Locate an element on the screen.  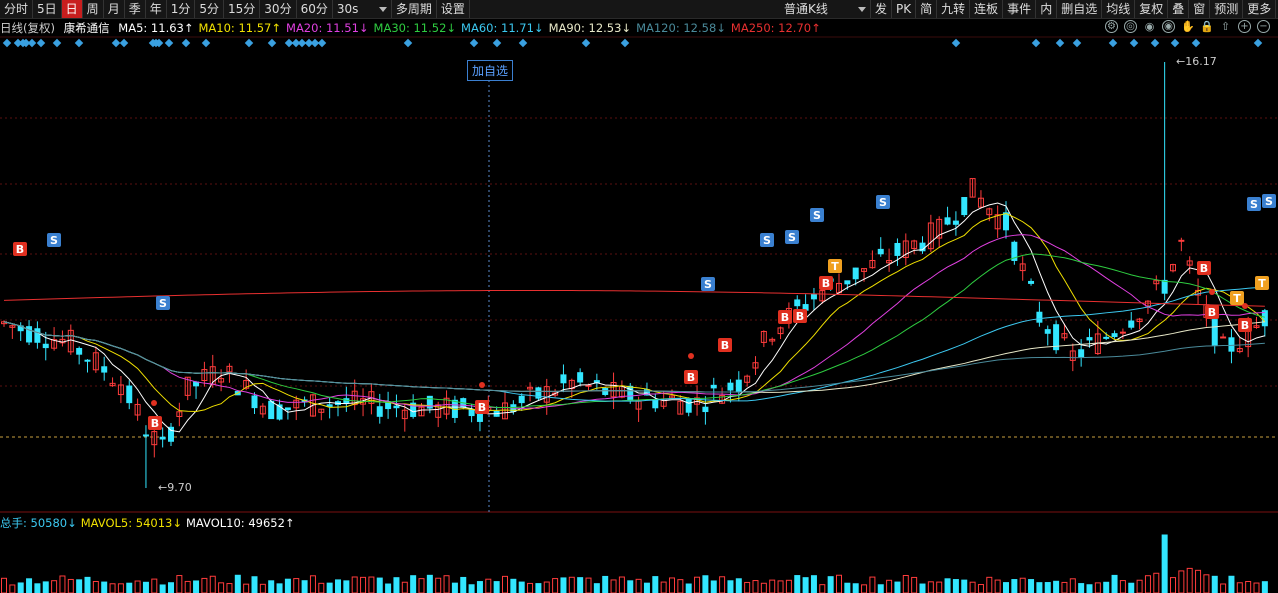
price-high-label: ←16.17 is located at coordinates (1196, 61).